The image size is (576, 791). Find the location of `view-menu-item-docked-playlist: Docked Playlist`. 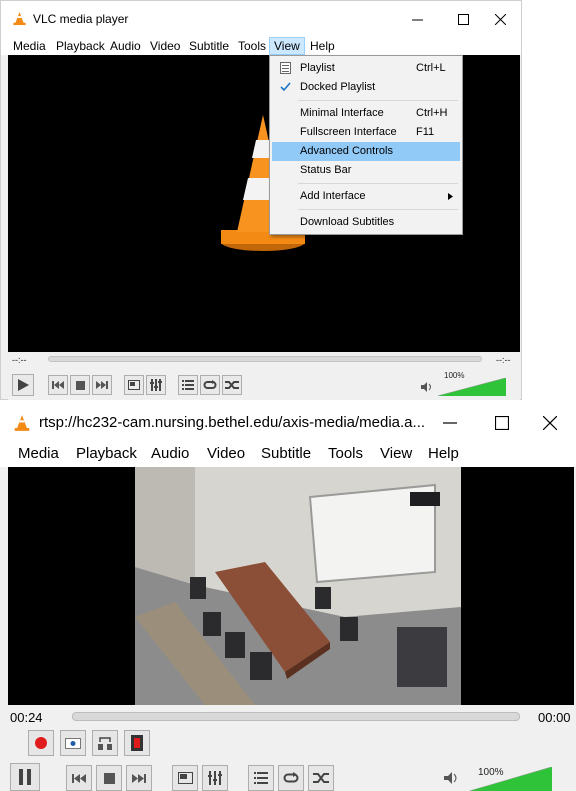

view-menu-item-docked-playlist: Docked Playlist is located at coordinates (366, 87).